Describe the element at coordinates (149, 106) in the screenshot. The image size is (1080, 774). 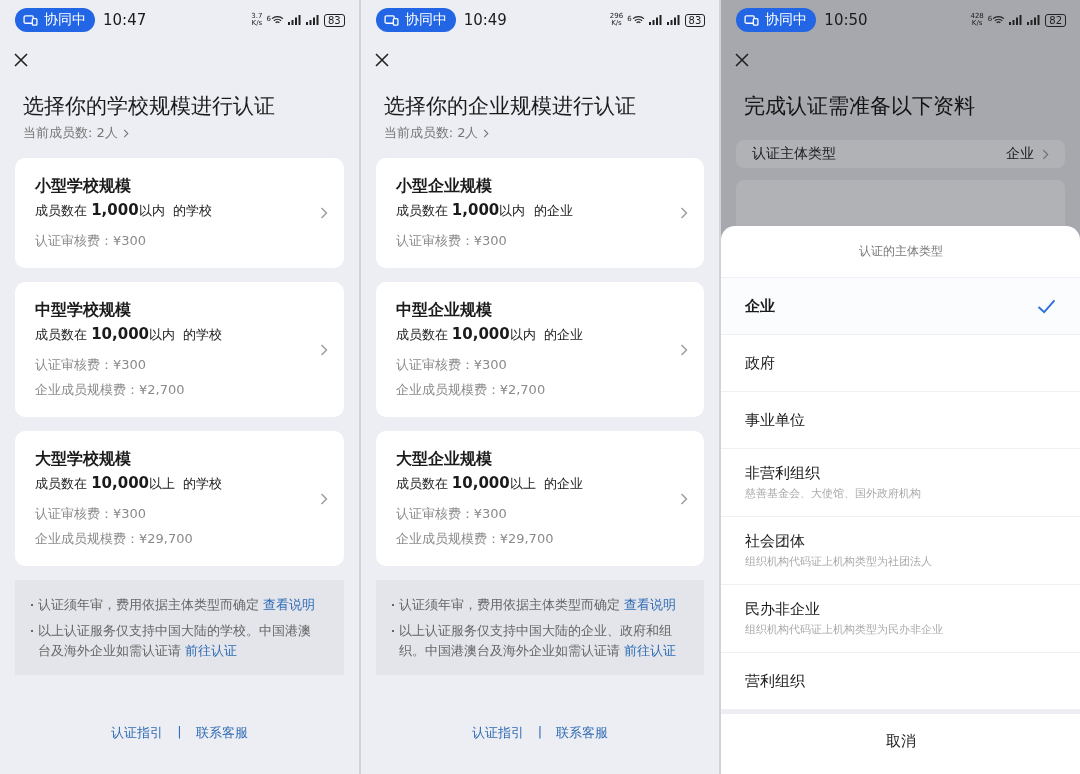
I see `page-title: 选择你的学校规模进行认证` at that location.